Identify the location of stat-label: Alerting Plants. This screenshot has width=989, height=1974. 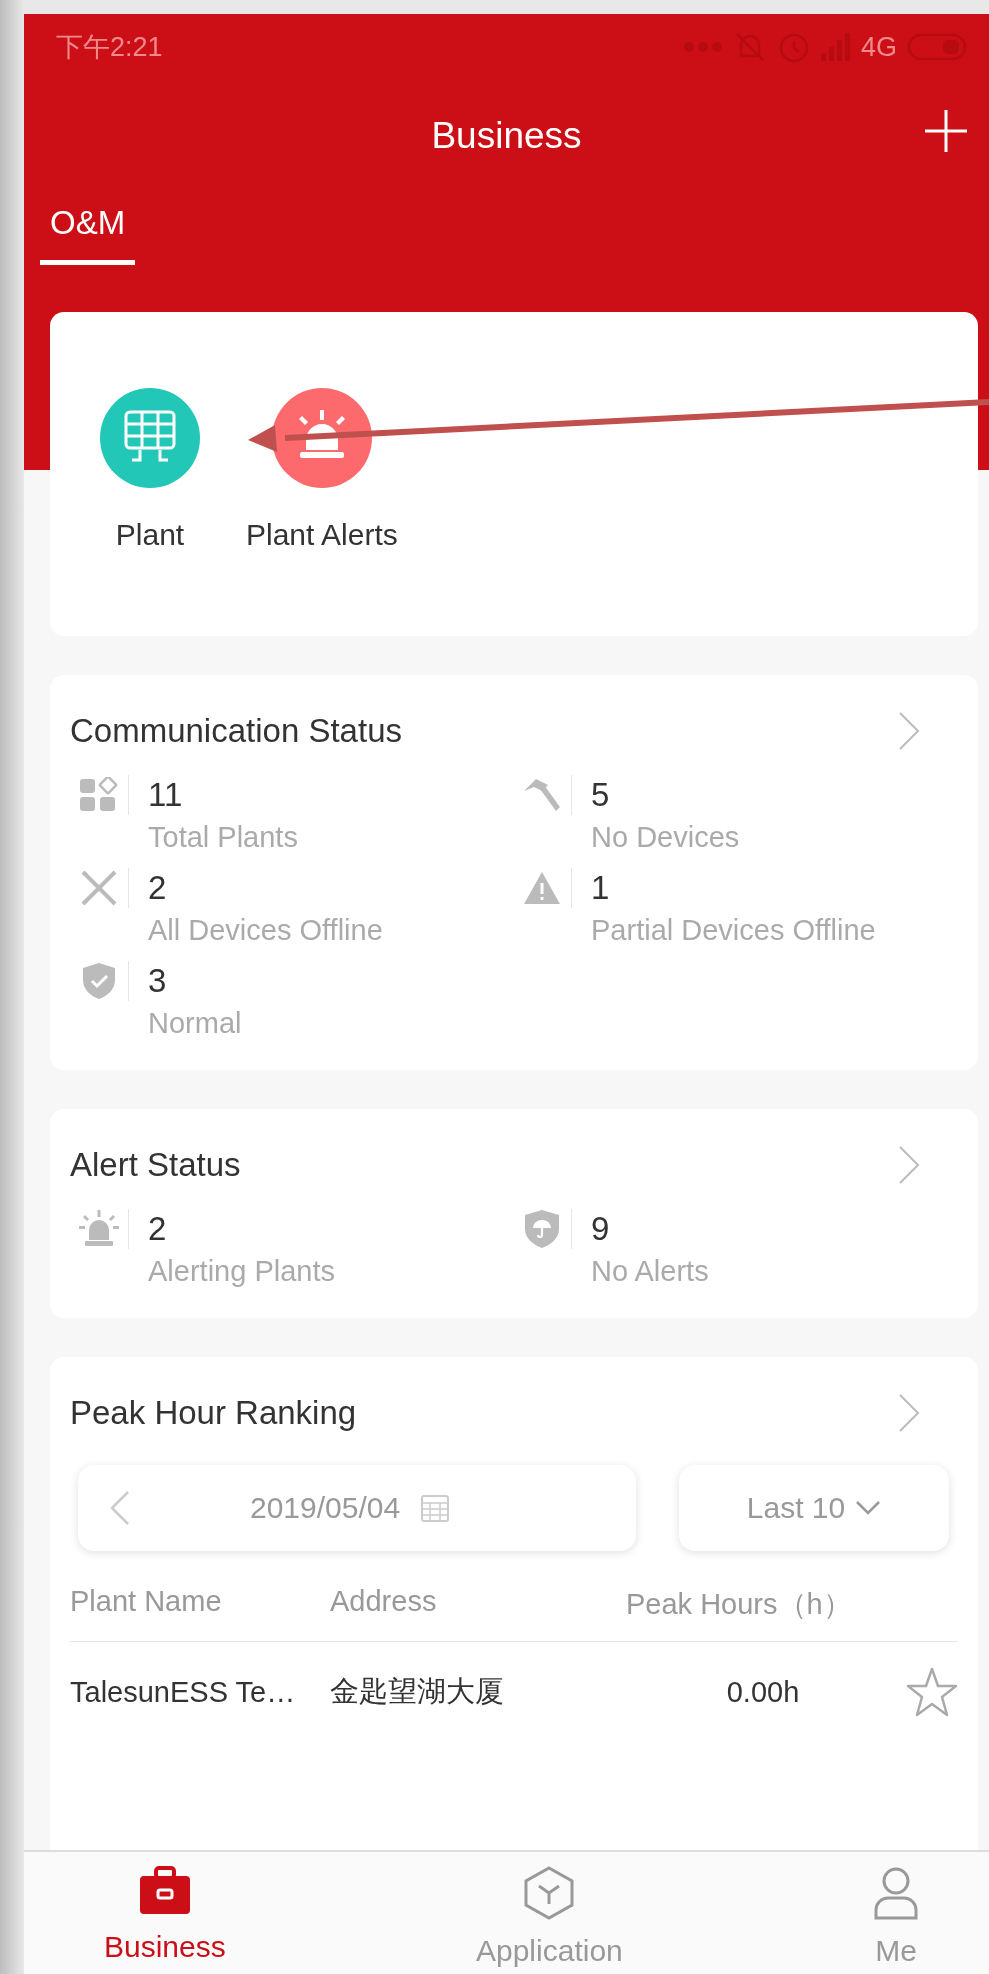
(242, 1271).